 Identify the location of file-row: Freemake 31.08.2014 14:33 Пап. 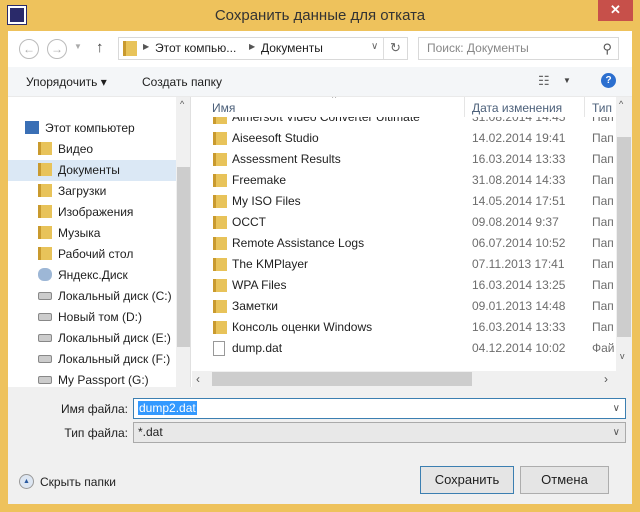
(404, 180).